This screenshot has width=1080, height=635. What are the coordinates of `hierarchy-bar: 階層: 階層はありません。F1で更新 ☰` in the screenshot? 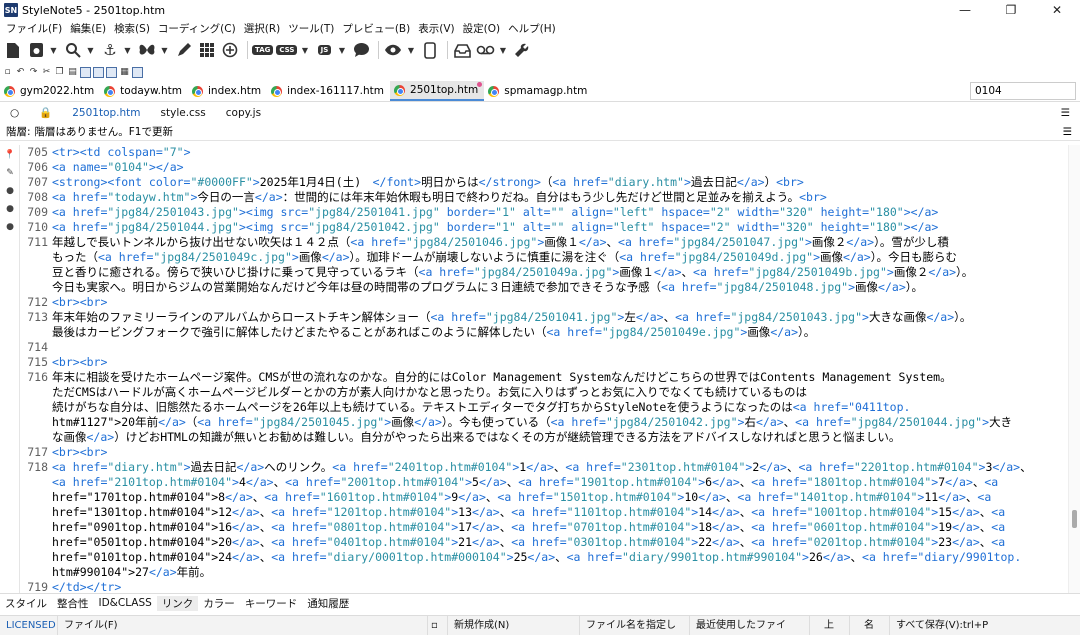 It's located at (540, 132).